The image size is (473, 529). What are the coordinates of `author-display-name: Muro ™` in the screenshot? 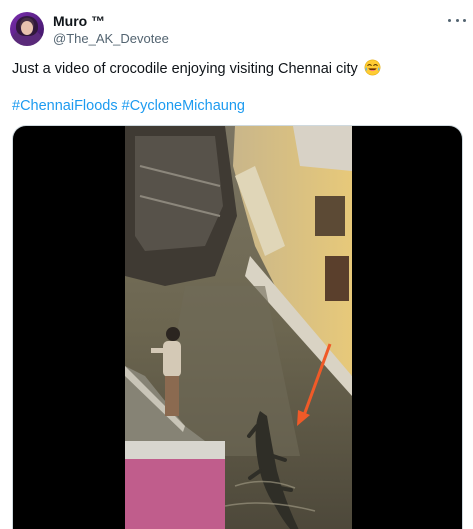 It's located at (79, 21).